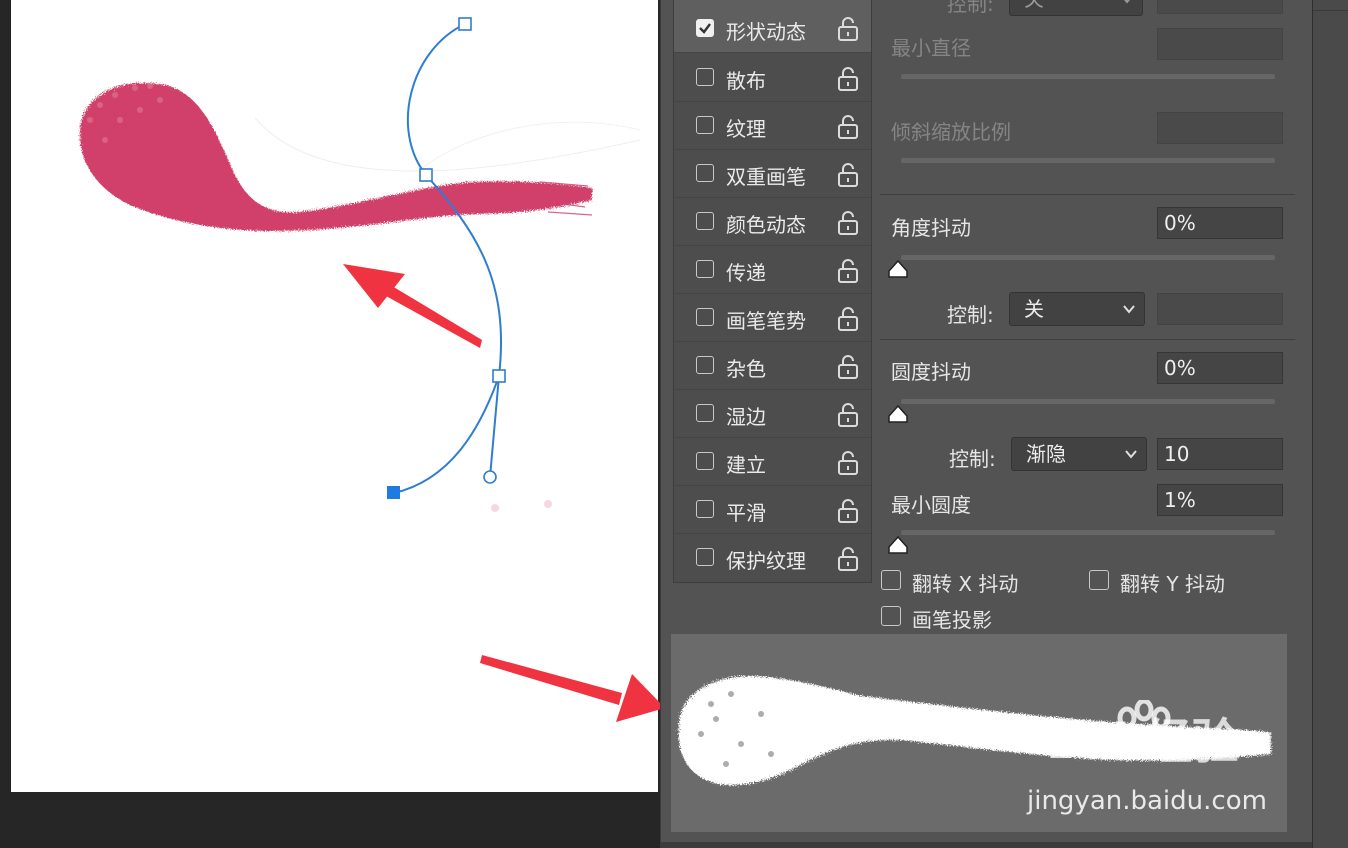  I want to click on watermark-logo: Bai 经验, so click(1142, 742).